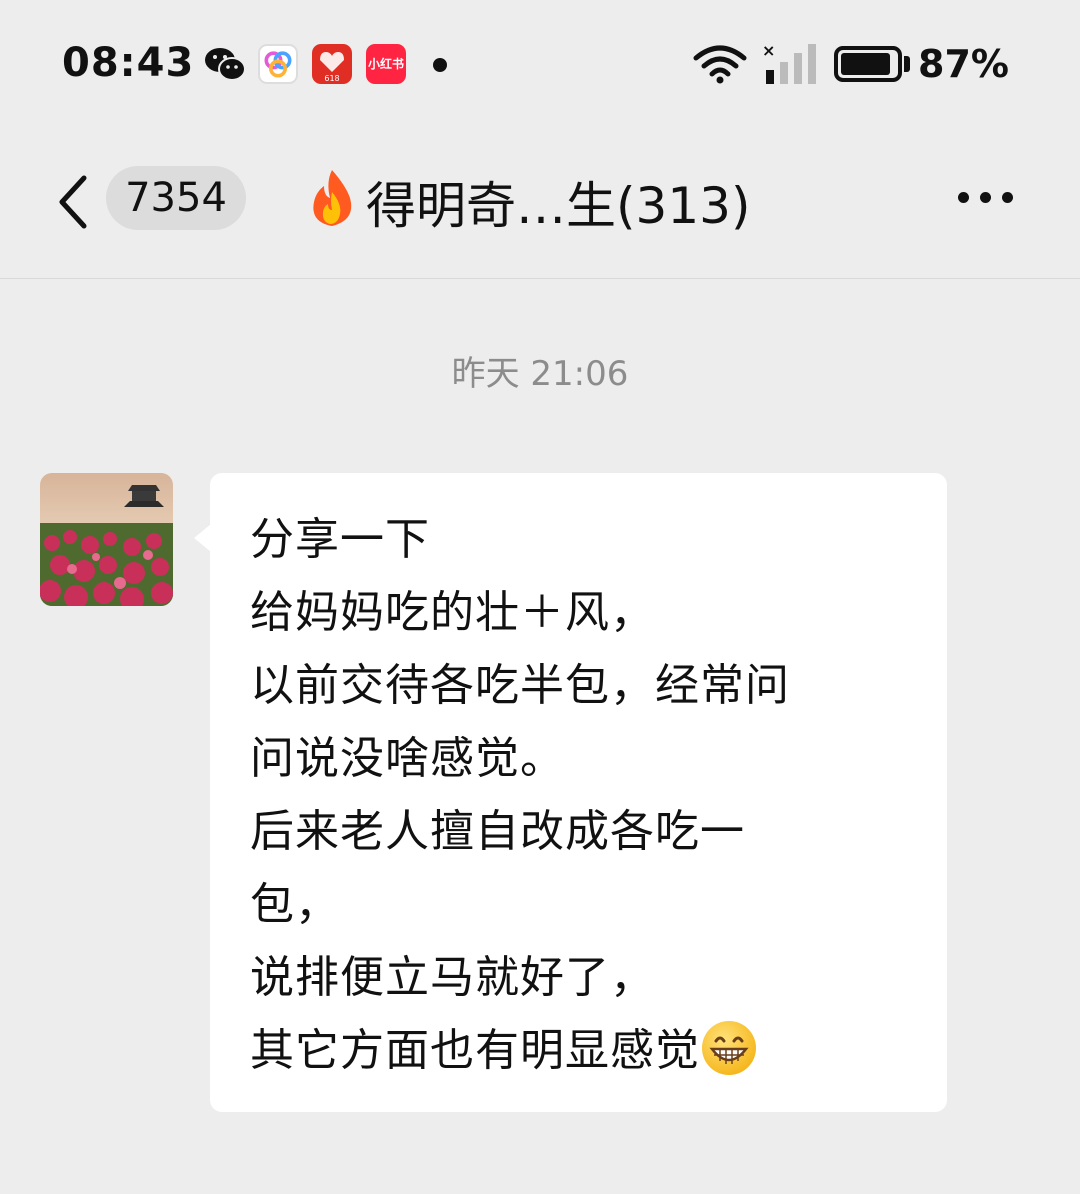 This screenshot has width=1080, height=1194. I want to click on avatar, so click(106, 539).